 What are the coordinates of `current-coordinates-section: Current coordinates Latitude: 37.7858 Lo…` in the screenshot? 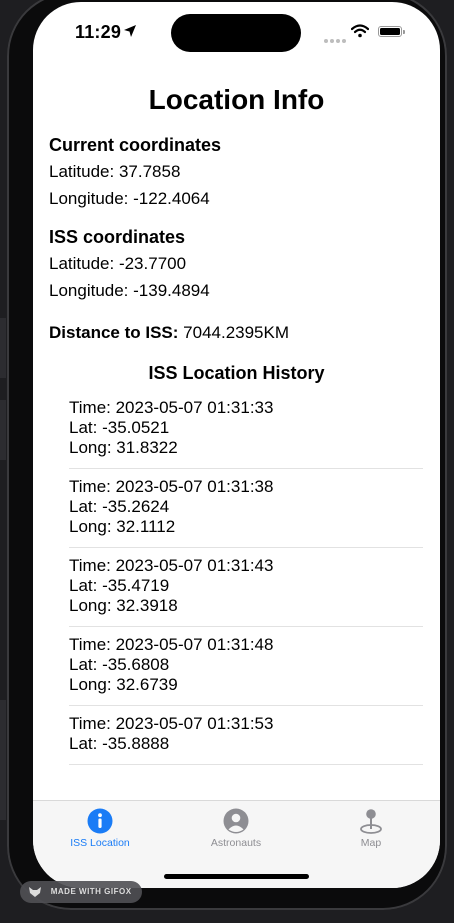 It's located at (244, 172).